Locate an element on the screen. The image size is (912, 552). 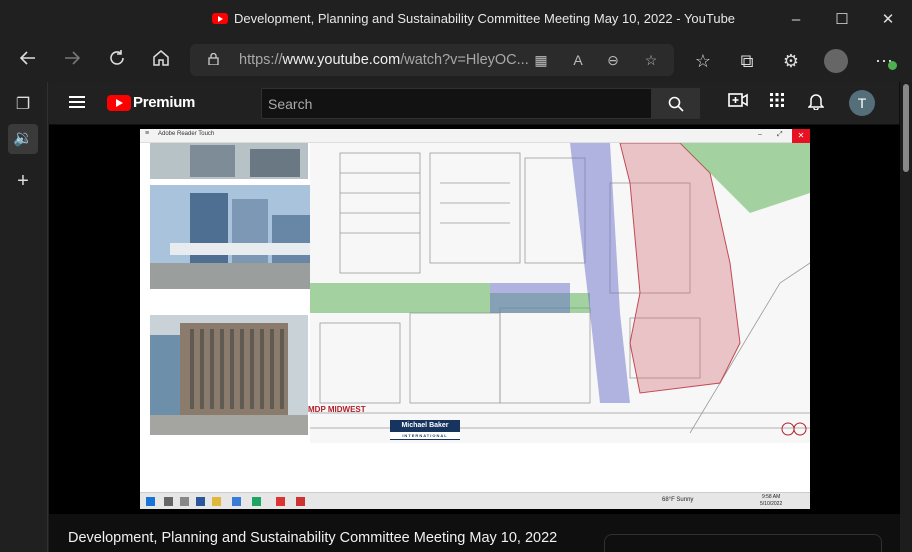
youtube-logo-icon is located at coordinates (119, 103).